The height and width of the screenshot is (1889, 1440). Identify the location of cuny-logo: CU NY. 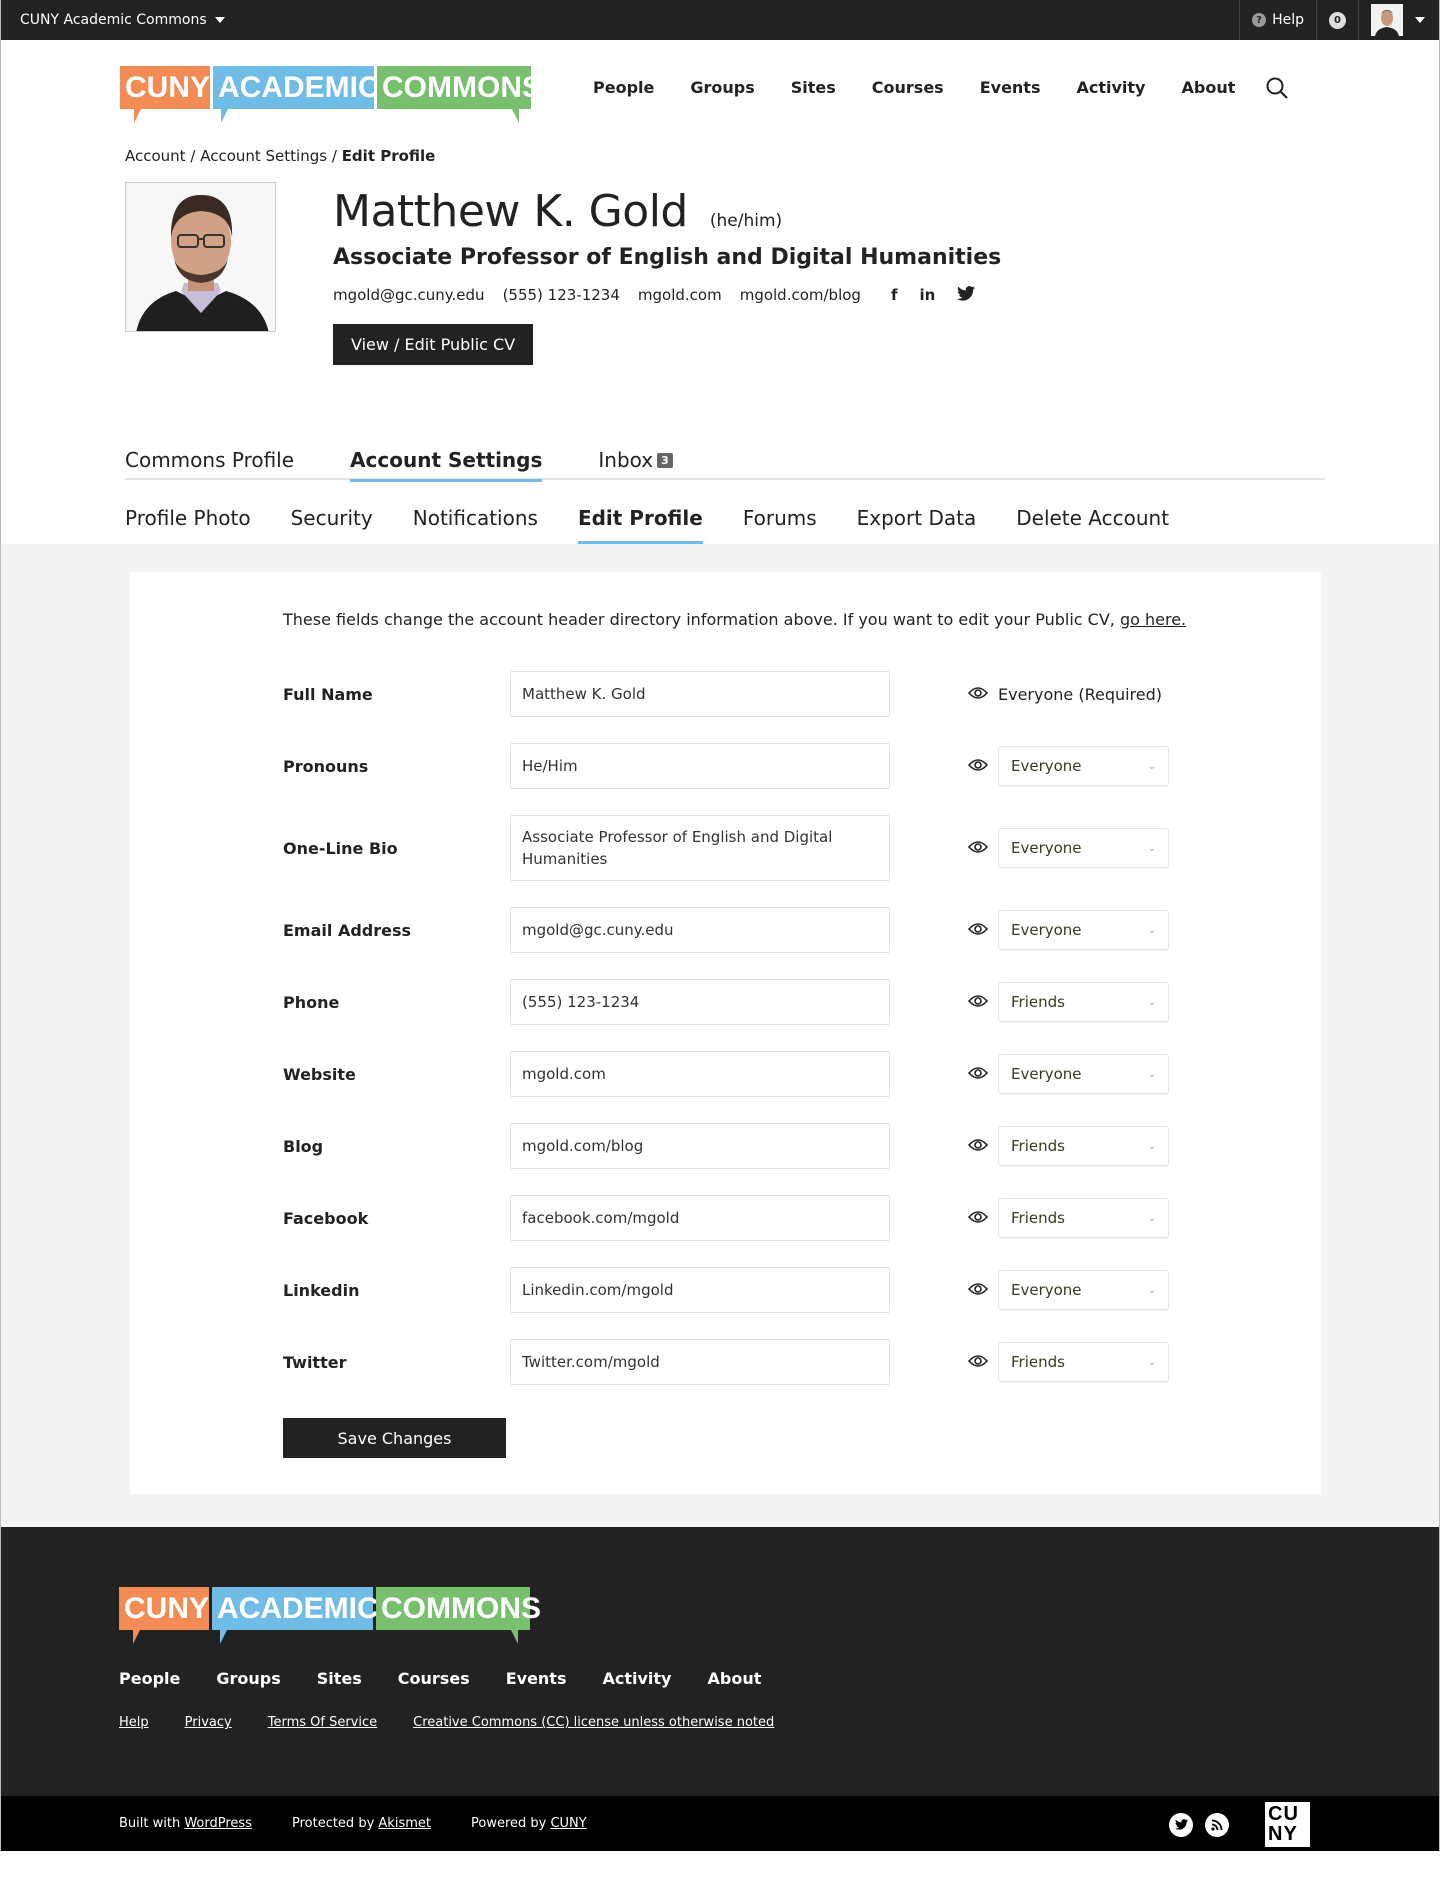
(1287, 1824).